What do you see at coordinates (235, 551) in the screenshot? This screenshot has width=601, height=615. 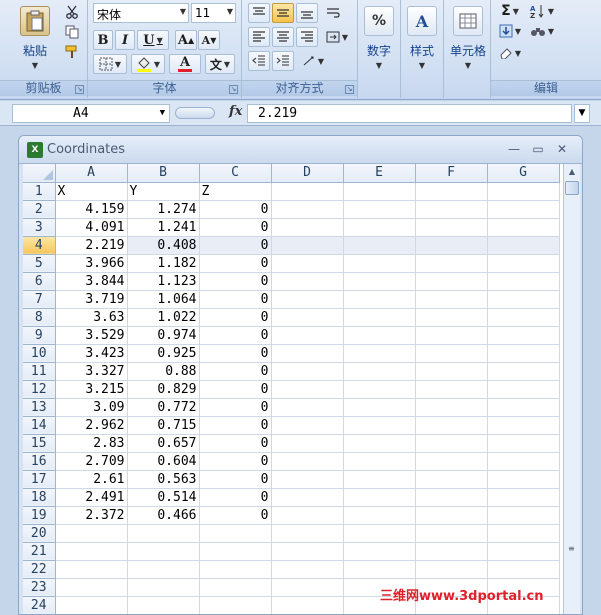 I see `cell-c21` at bounding box center [235, 551].